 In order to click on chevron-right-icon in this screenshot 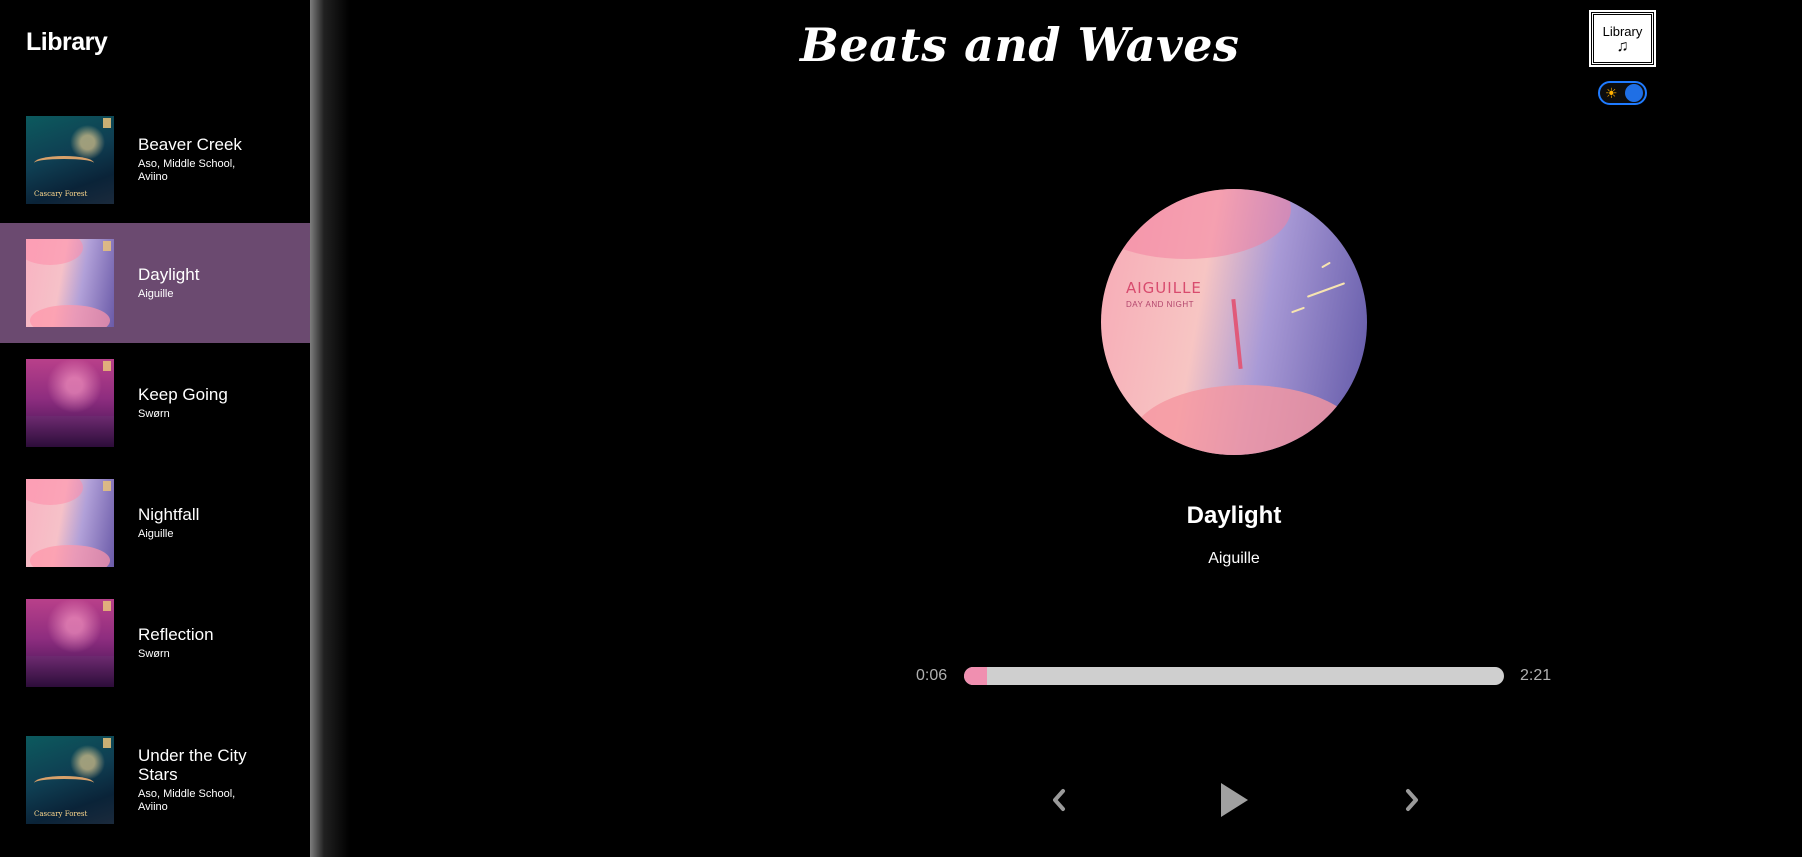, I will do `click(1412, 800)`.